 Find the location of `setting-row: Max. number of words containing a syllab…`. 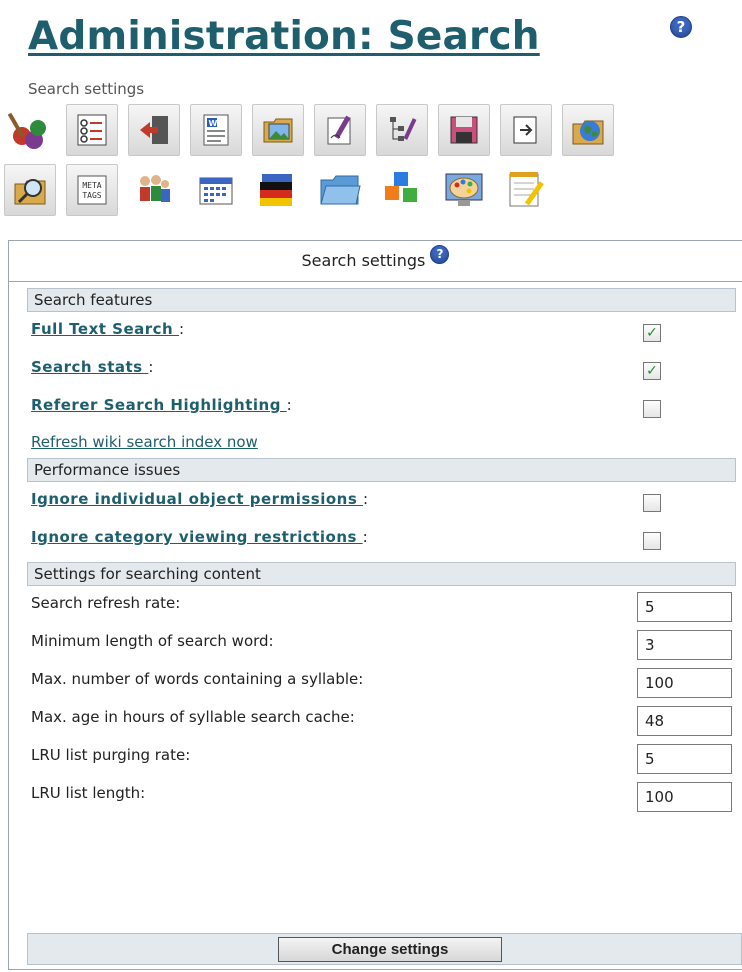

setting-row: Max. number of words containing a syllab… is located at coordinates (375, 681).